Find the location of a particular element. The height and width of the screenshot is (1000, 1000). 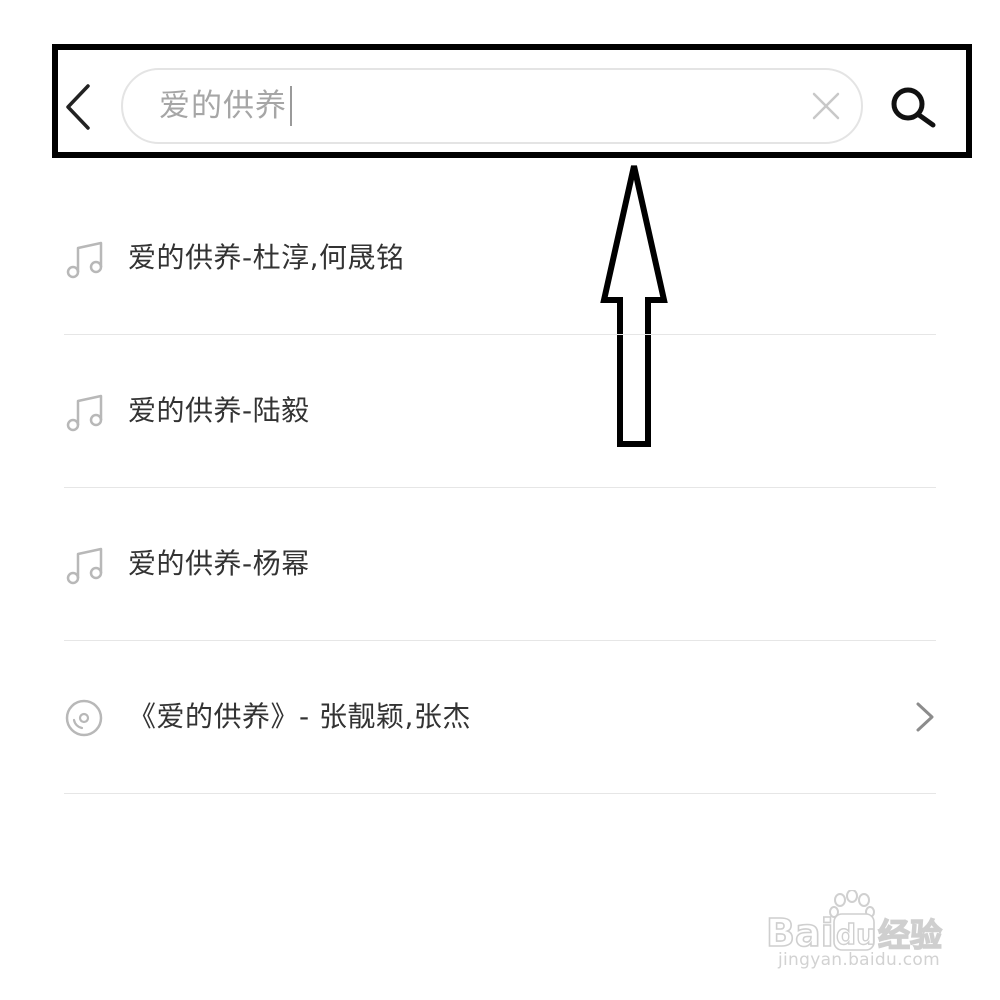

svg-text: 经验 is located at coordinates (910, 934).